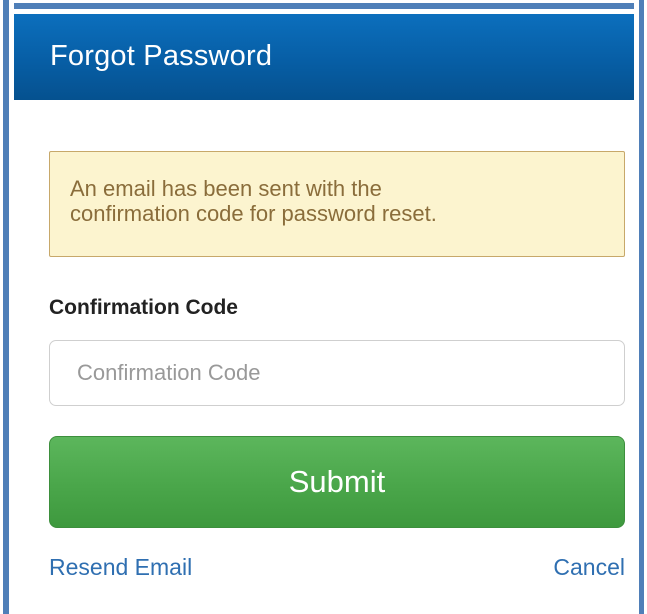 The width and height of the screenshot is (647, 614). I want to click on alert-message-line2: confirmation code for password reset., so click(253, 213).